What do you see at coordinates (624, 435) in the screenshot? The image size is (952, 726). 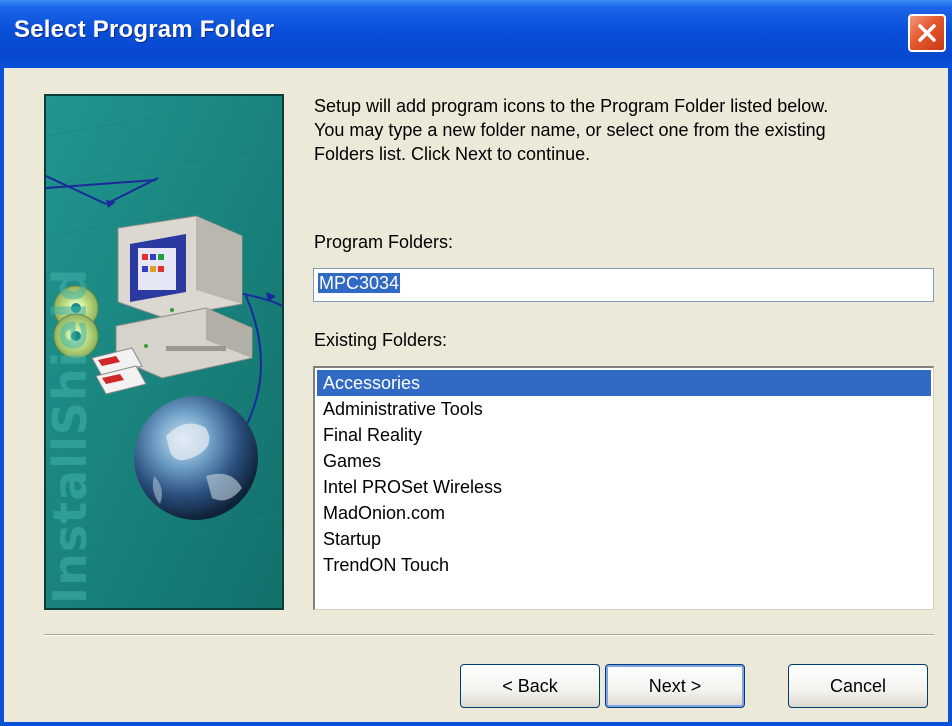 I see `list-item-final-reality: Final Reality` at bounding box center [624, 435].